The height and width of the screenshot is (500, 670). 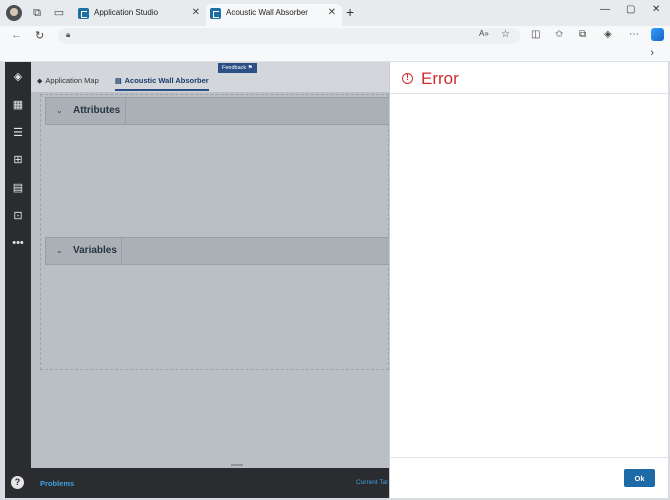 What do you see at coordinates (639, 478) in the screenshot?
I see `ok-button: Ok` at bounding box center [639, 478].